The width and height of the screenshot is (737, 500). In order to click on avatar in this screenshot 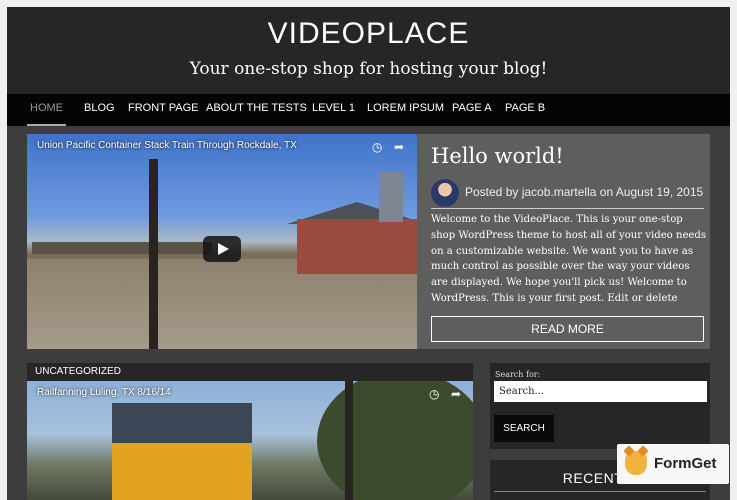, I will do `click(445, 193)`.